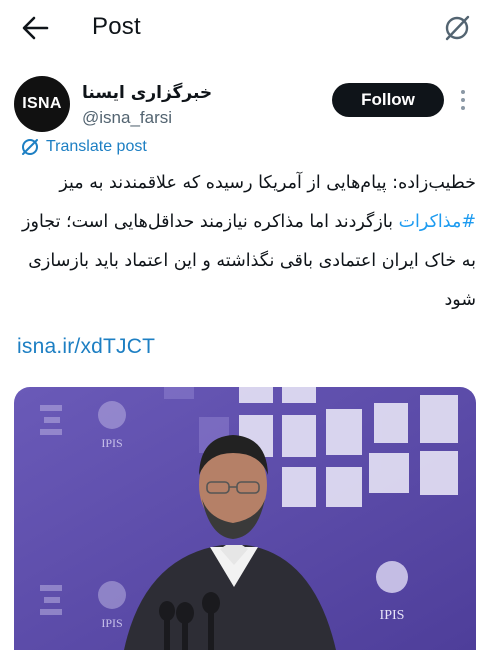 The height and width of the screenshot is (650, 490). I want to click on translate-icon, so click(30, 147).